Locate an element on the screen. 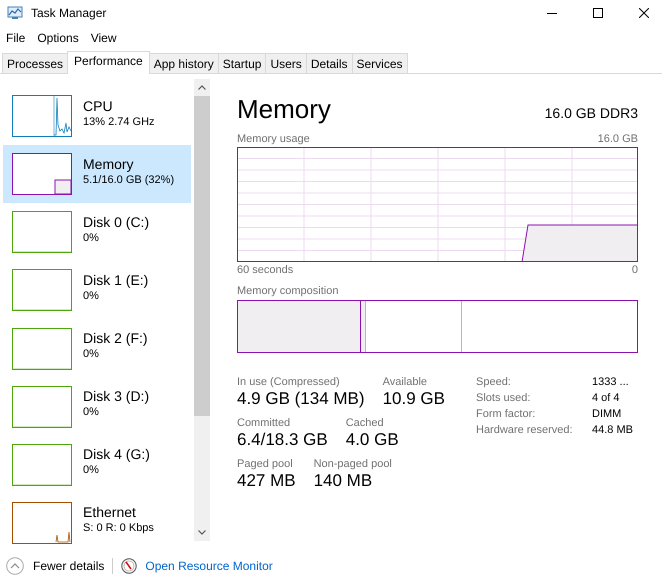  stat-label: Non-paged pool is located at coordinates (353, 464).